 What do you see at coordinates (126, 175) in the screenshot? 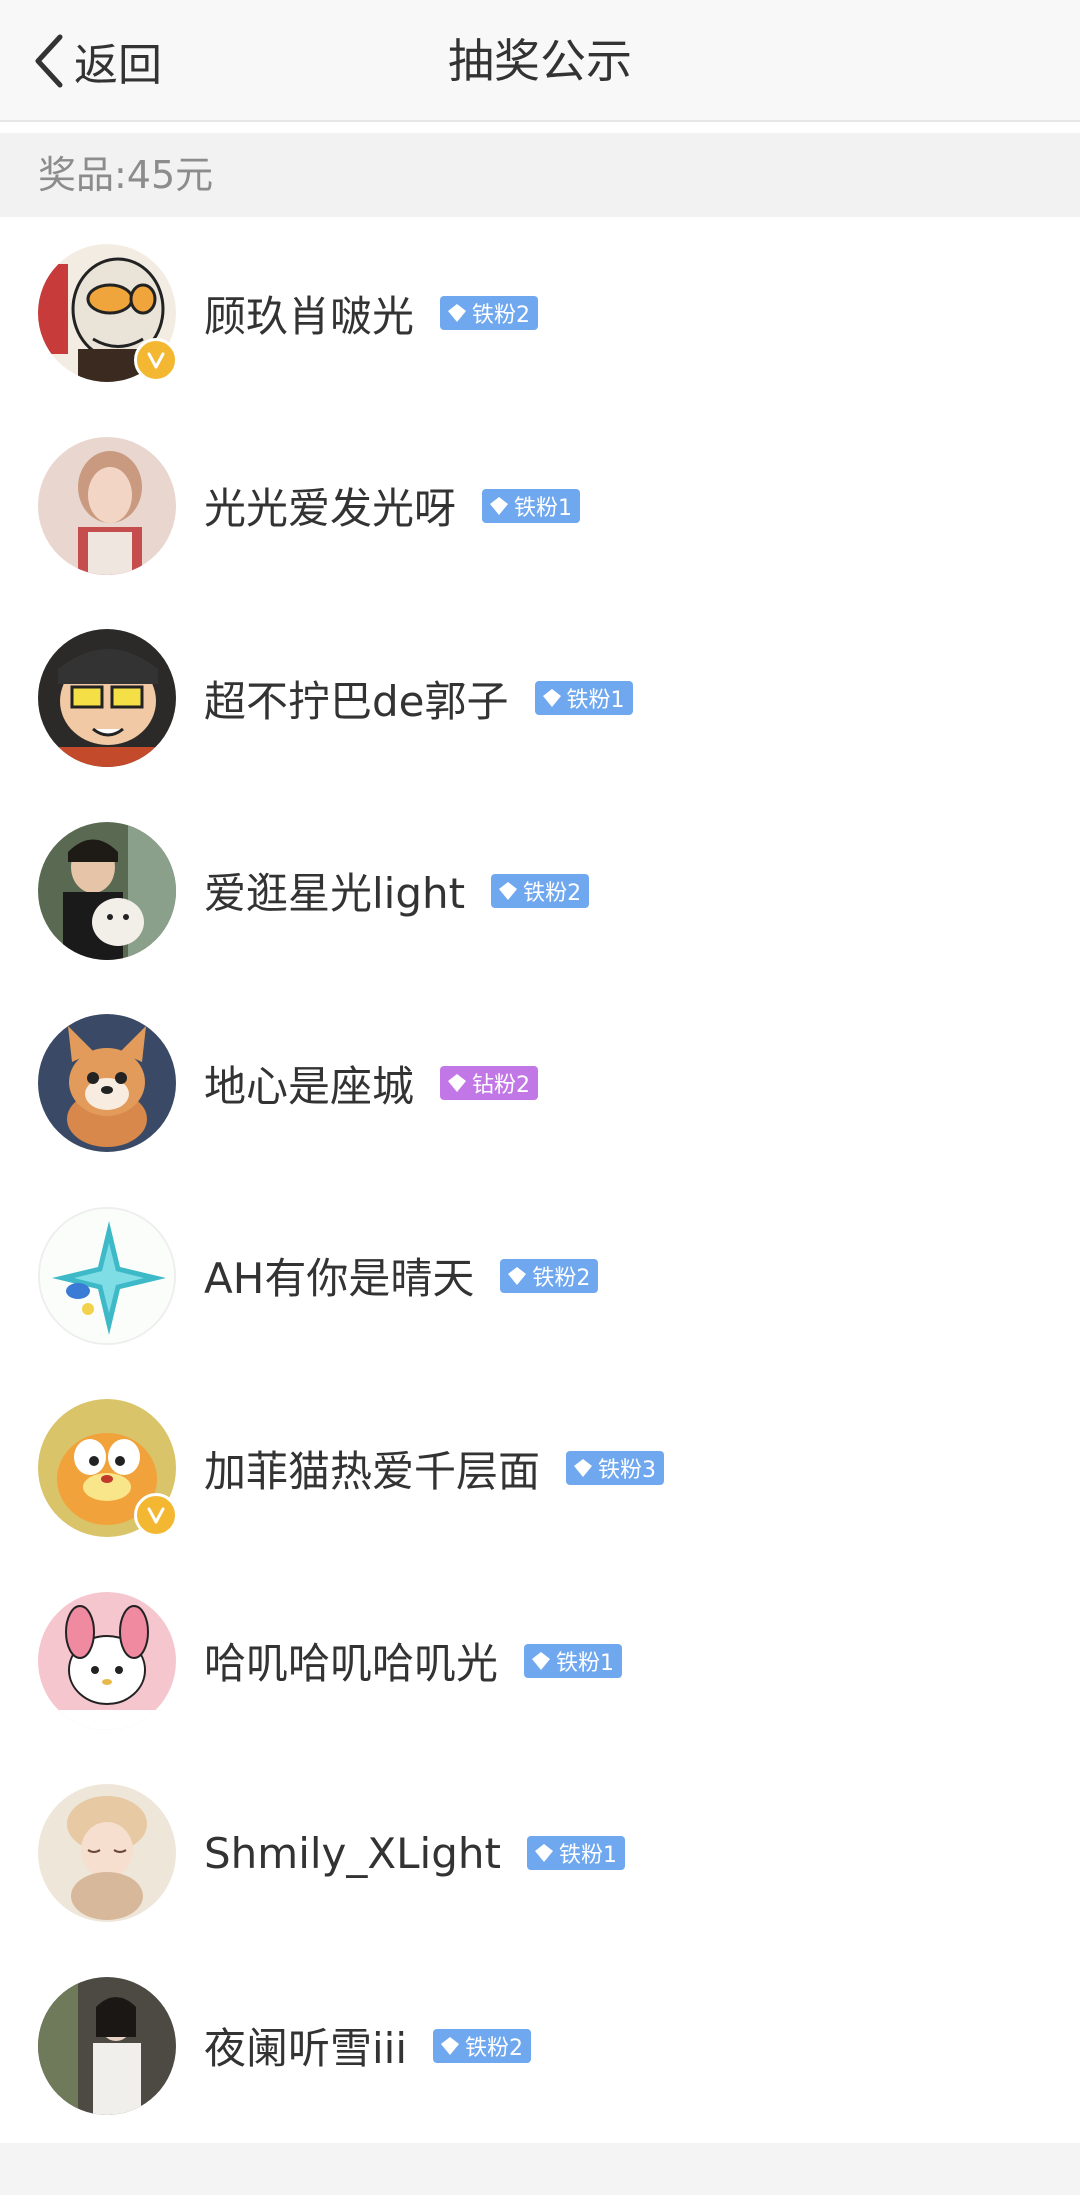
I see `prize-label: 奖品:45元` at bounding box center [126, 175].